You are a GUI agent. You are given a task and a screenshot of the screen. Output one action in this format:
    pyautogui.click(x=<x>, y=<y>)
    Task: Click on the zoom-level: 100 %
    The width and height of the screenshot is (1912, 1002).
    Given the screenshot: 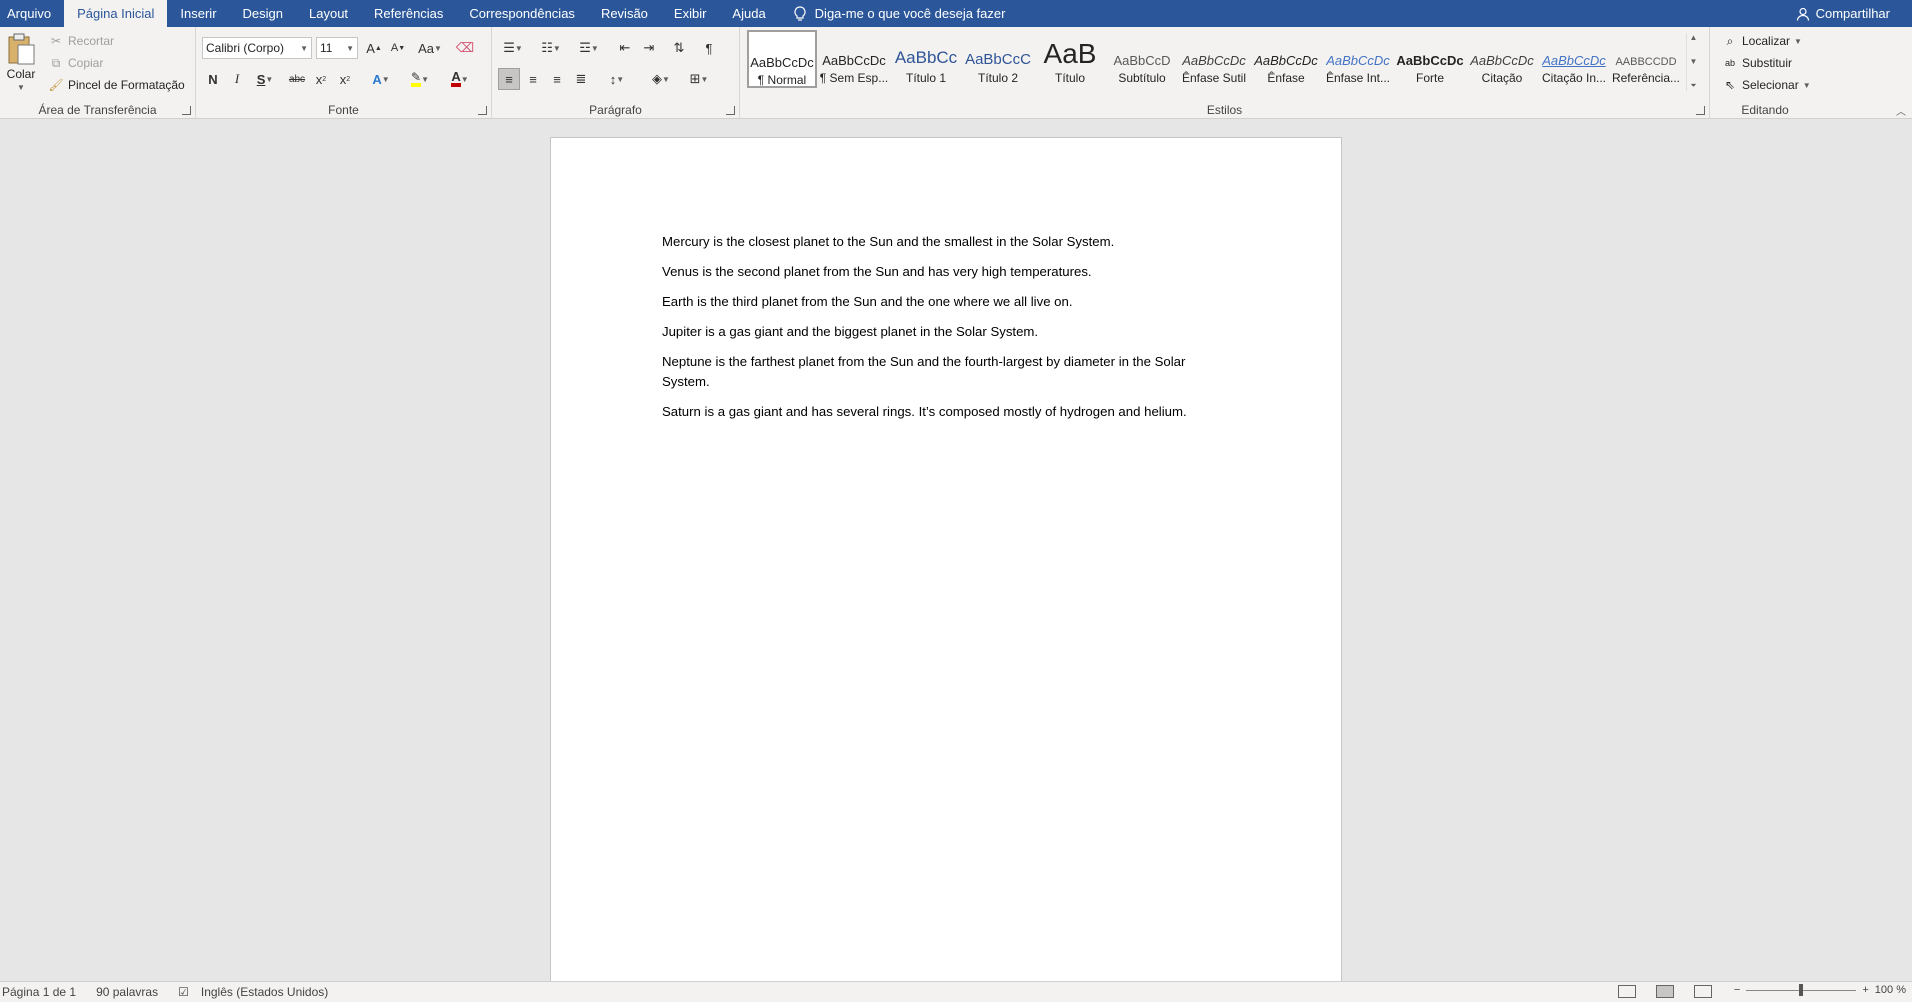 What is the action you would take?
    pyautogui.click(x=1890, y=990)
    